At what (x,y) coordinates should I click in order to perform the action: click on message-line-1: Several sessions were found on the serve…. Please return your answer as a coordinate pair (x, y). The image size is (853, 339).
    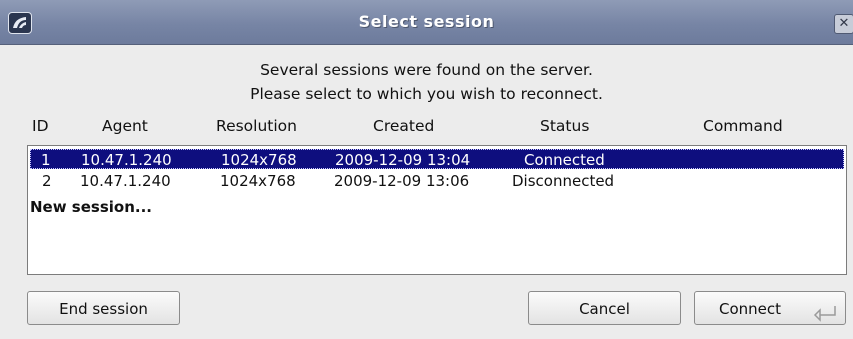
    Looking at the image, I should click on (426, 70).